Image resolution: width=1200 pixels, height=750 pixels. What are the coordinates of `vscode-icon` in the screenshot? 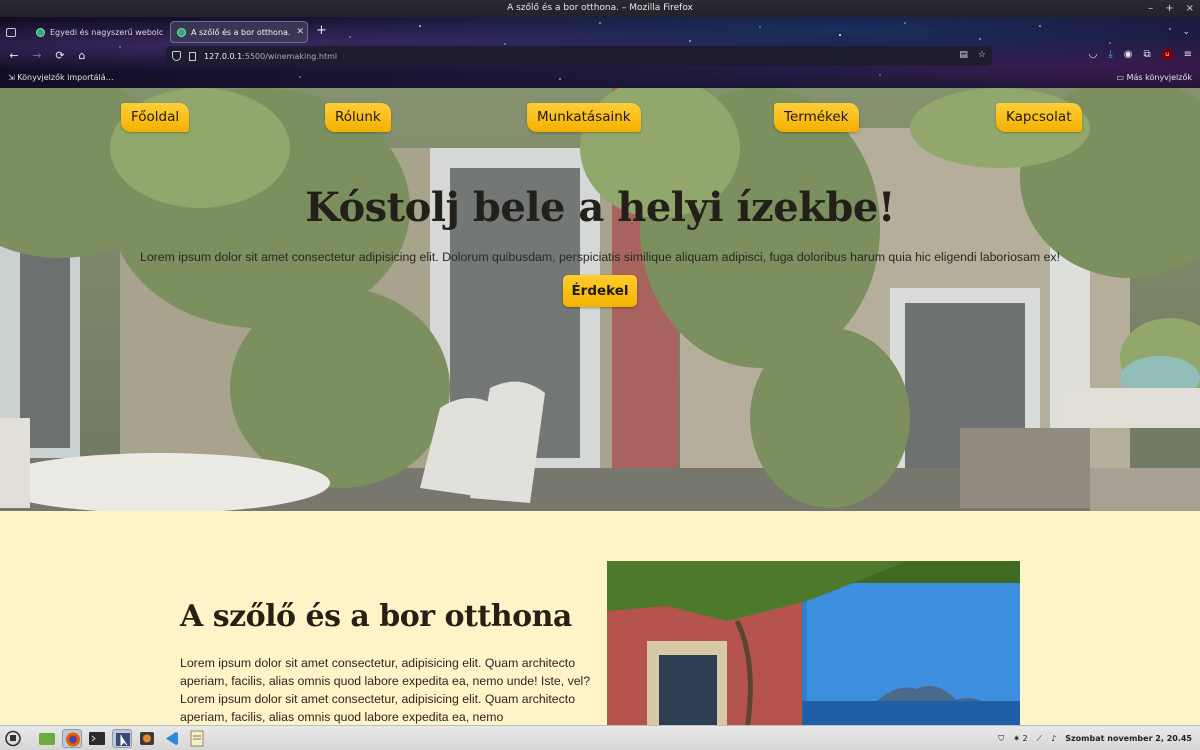 It's located at (172, 738).